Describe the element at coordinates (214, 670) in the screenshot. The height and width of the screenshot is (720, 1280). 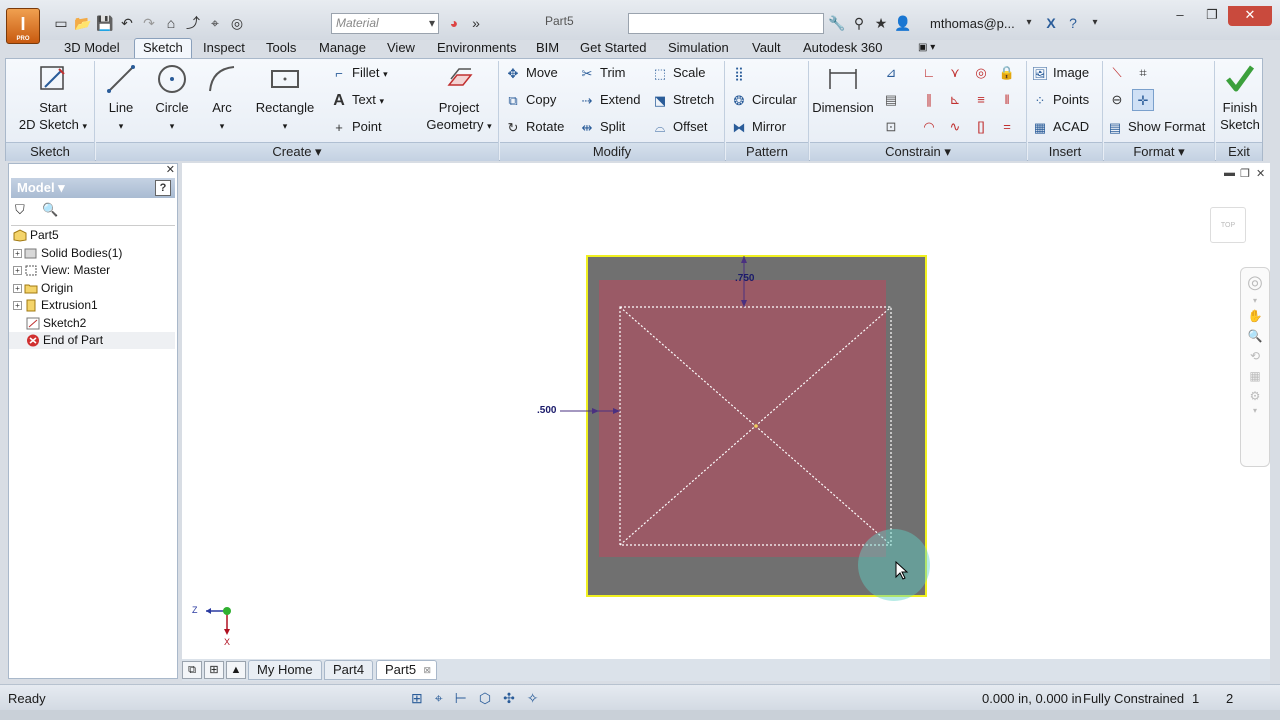
I see `tile-icon: ⊞` at that location.